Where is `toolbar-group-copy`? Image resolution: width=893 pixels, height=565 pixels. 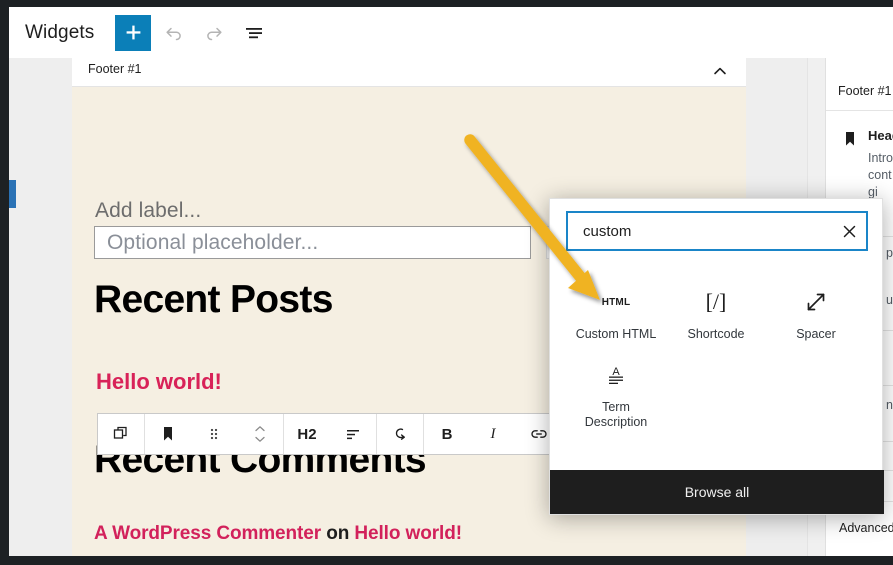 toolbar-group-copy is located at coordinates (121, 434).